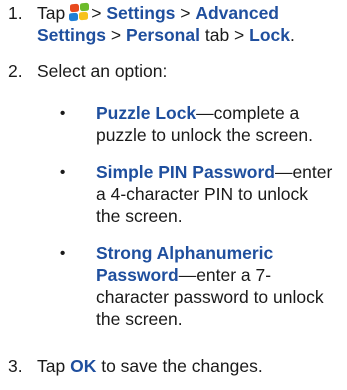  I want to click on option-title: Simple PIN Password, so click(185, 172).